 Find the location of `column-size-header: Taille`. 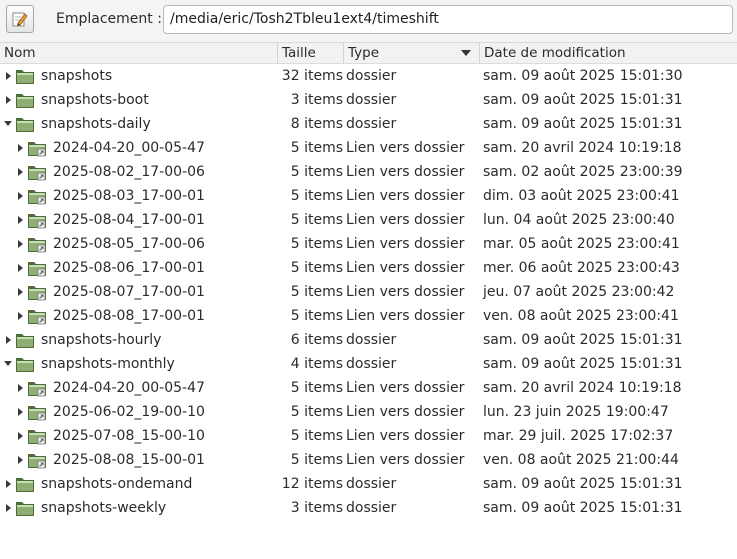

column-size-header: Taille is located at coordinates (310, 53).